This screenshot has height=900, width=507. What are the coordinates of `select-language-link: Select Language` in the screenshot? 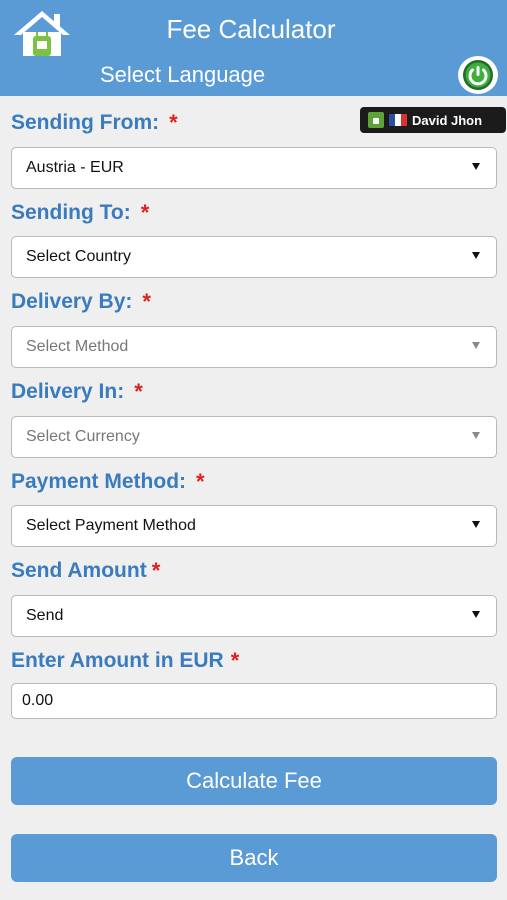 It's located at (182, 75).